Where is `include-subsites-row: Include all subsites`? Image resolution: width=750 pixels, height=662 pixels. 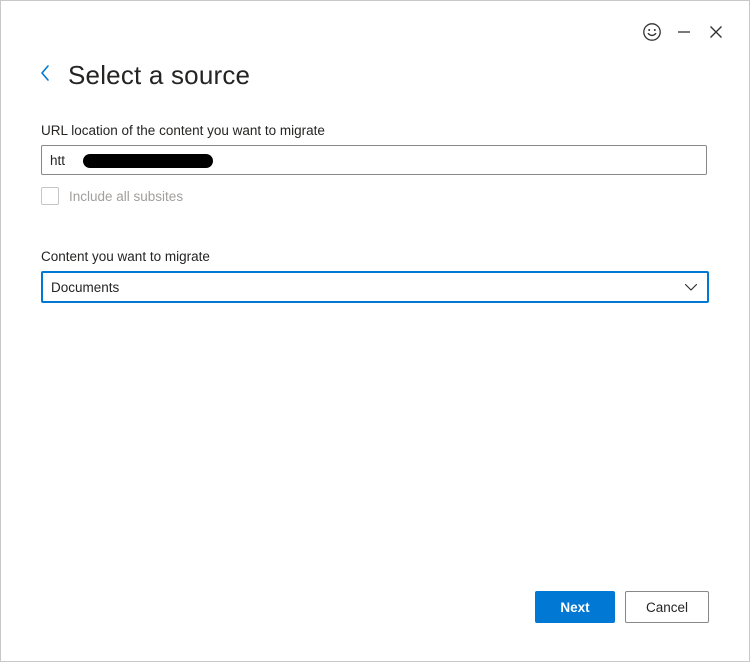
include-subsites-row: Include all subsites is located at coordinates (112, 196).